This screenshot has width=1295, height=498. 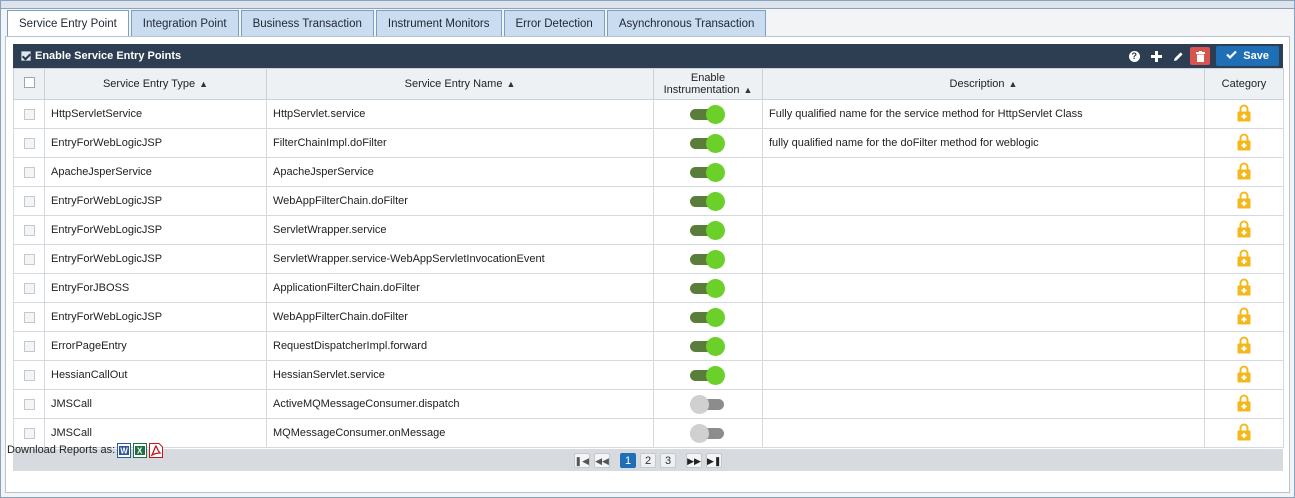 I want to click on page-3-button: 3, so click(x=668, y=460).